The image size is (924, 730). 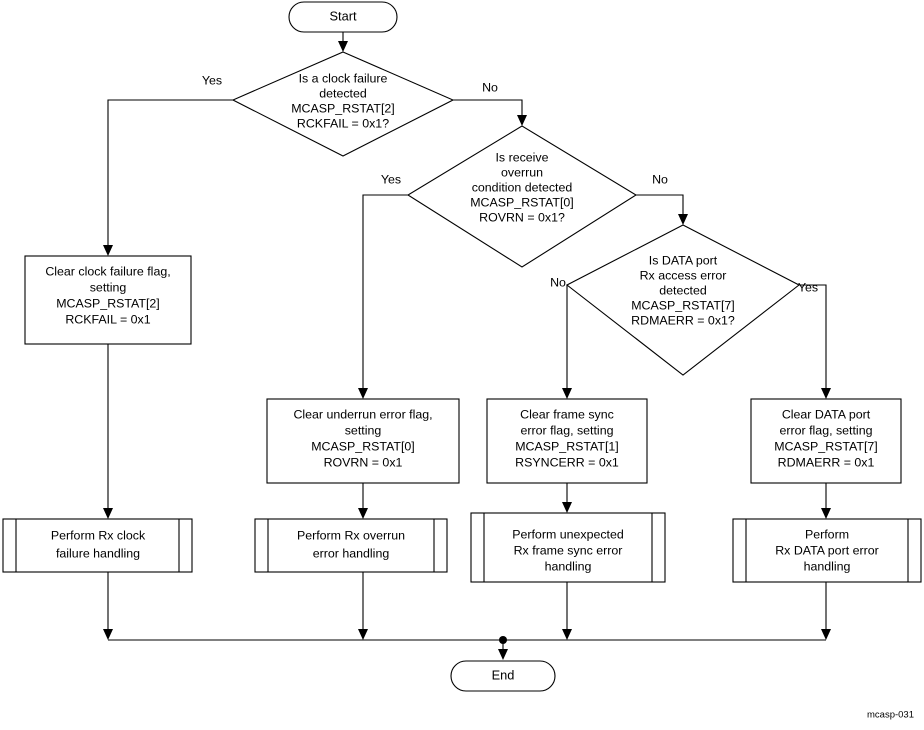 I want to click on connector-overrun-yes, so click(x=385, y=292).